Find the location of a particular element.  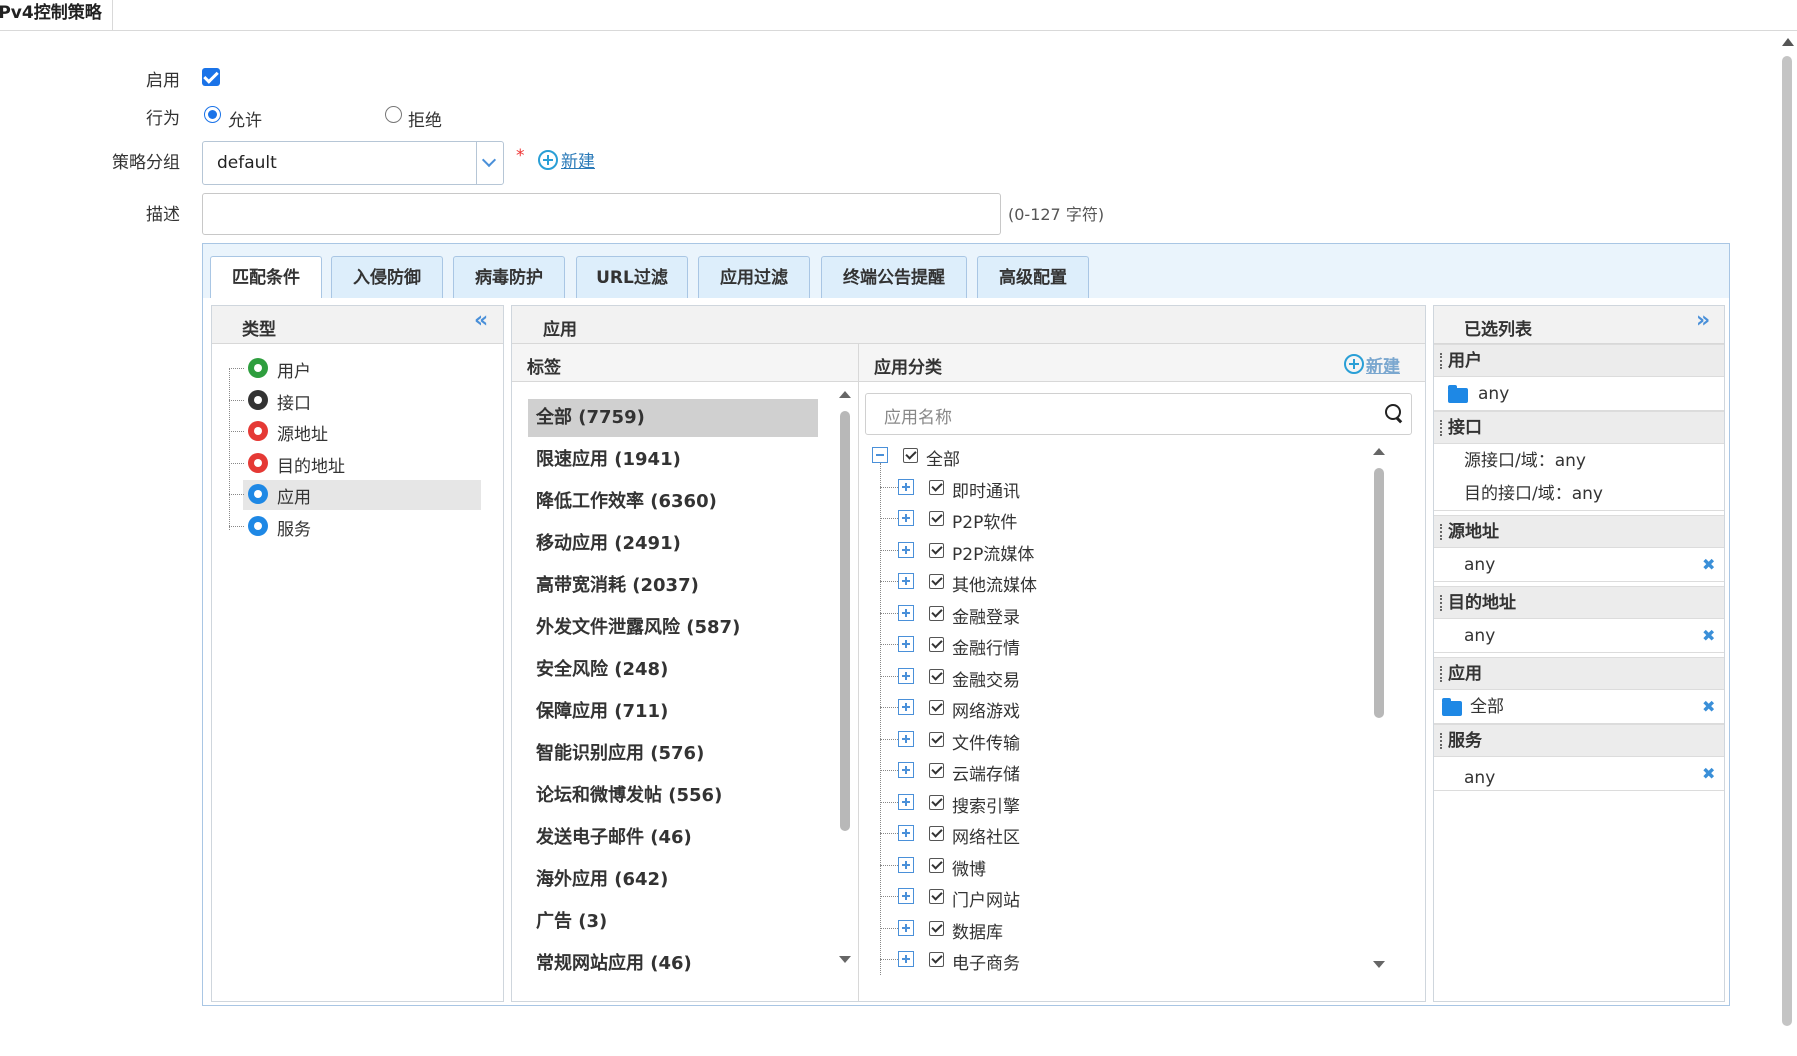

group-select: default is located at coordinates (353, 163).